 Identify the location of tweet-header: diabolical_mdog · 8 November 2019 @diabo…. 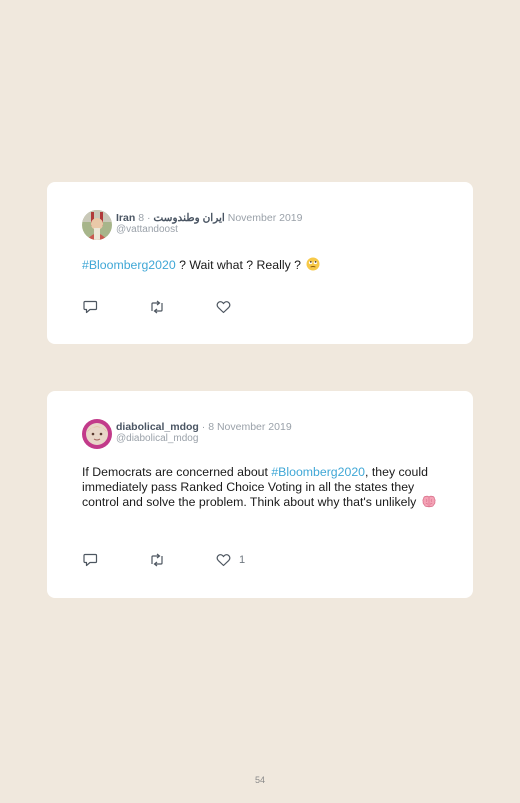
(204, 433).